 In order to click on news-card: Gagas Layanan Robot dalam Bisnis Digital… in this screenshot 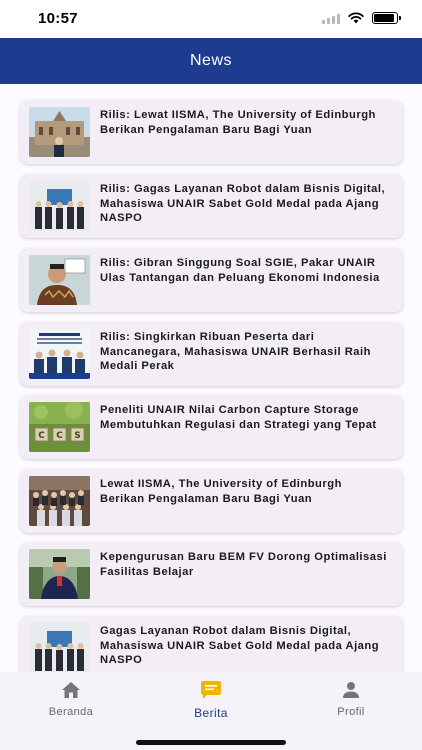, I will do `click(211, 644)`.